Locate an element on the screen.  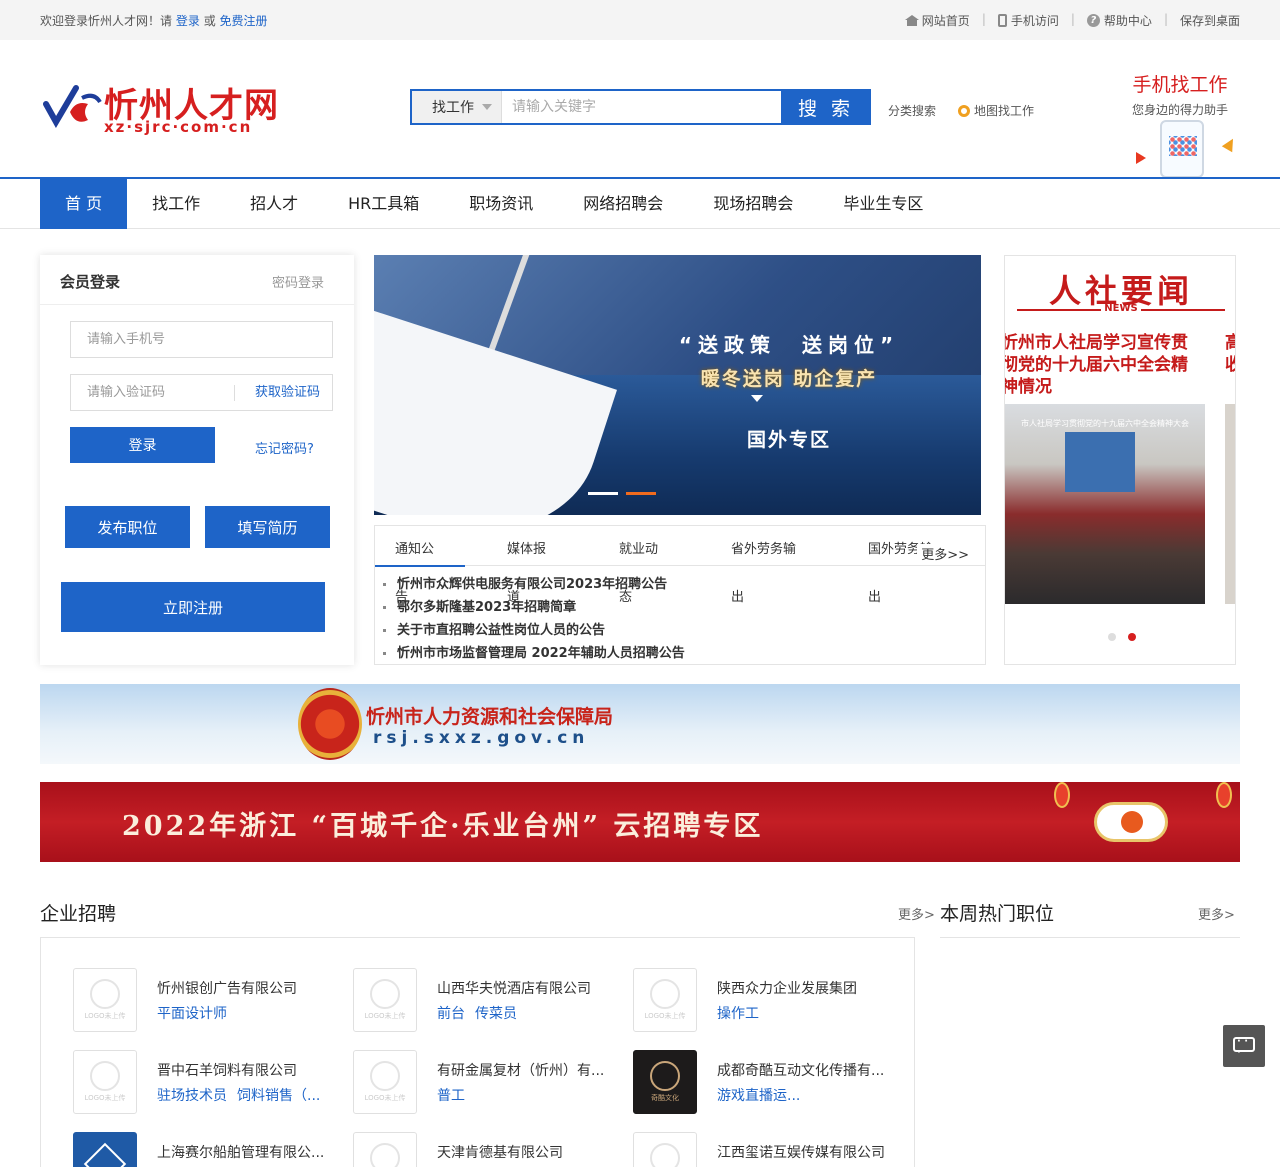
site-logo: 忻州人才网 xz·sjrc·com·cn is located at coordinates (162, 108).